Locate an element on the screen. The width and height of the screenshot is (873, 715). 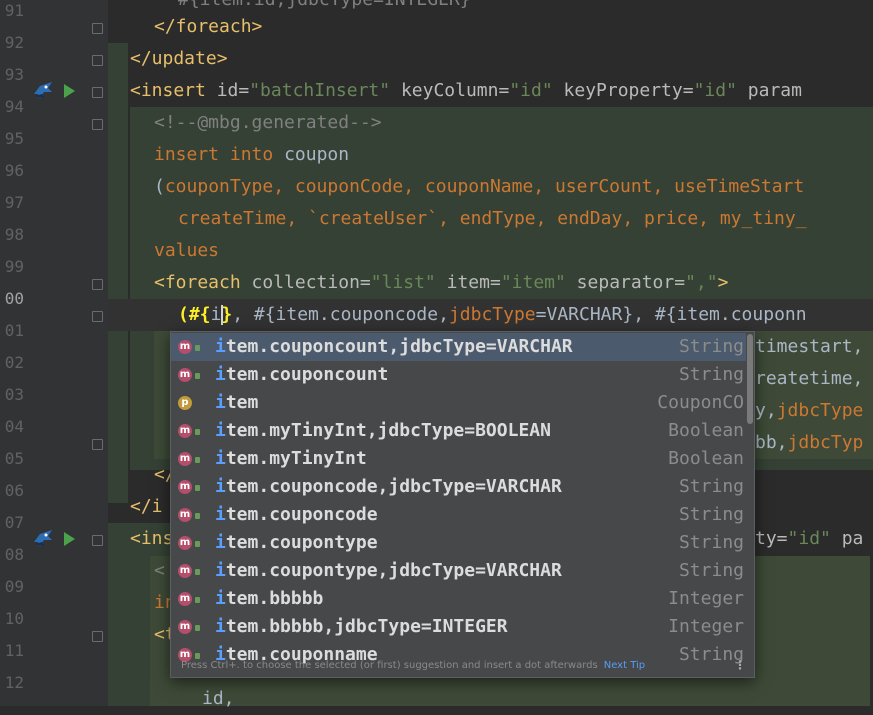
completion-label-rest: tem is located at coordinates (242, 402).